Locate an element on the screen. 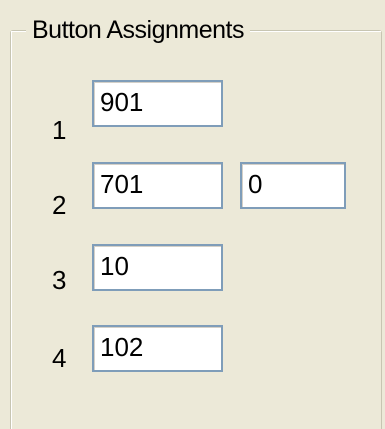  button-2-extra-field: 0 is located at coordinates (293, 185).